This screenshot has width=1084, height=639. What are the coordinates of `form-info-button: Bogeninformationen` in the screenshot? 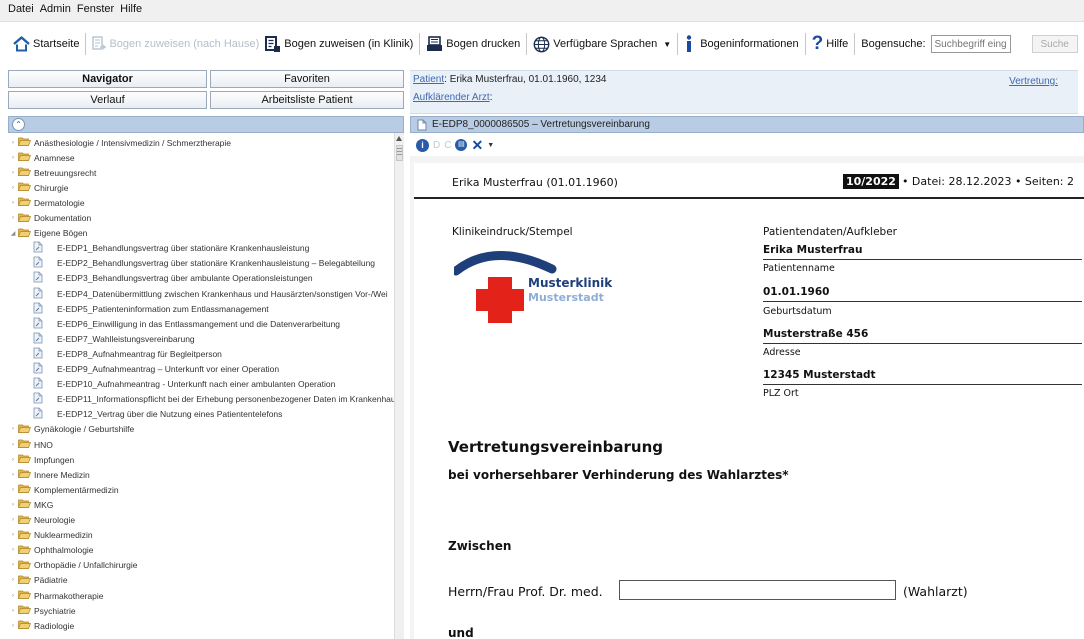 It's located at (741, 44).